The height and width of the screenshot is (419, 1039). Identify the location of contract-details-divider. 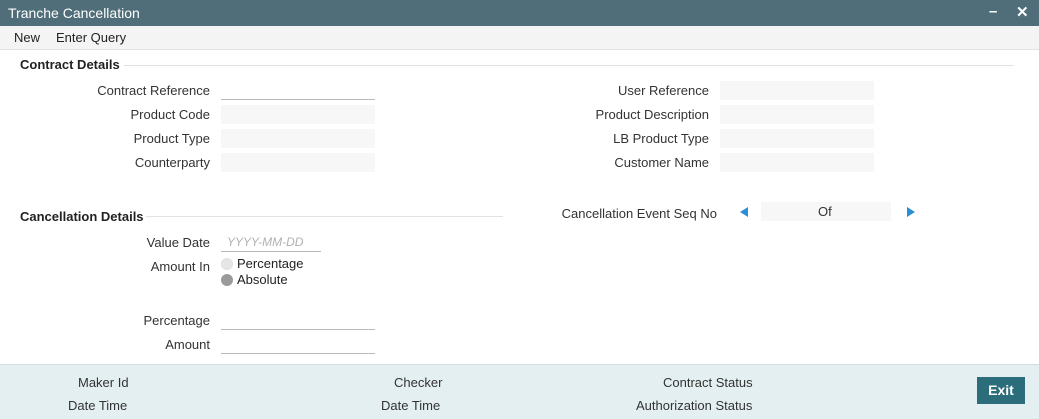
(569, 65).